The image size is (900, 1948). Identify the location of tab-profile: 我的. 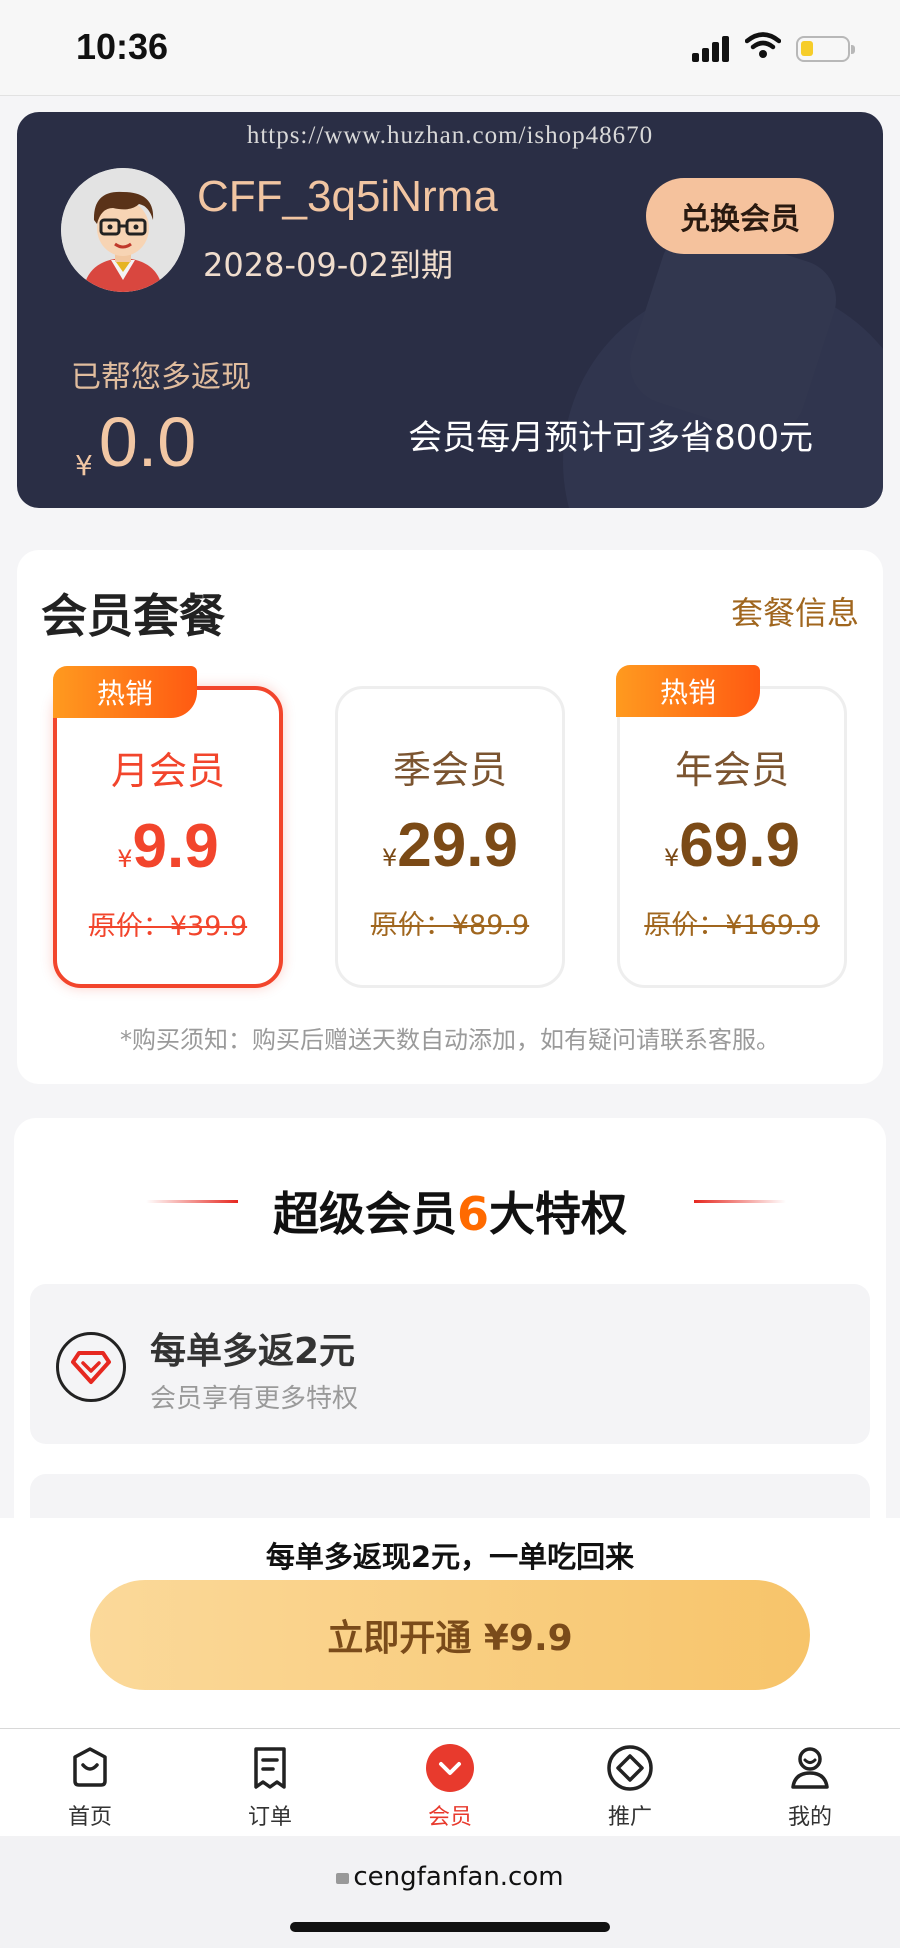
(810, 1787).